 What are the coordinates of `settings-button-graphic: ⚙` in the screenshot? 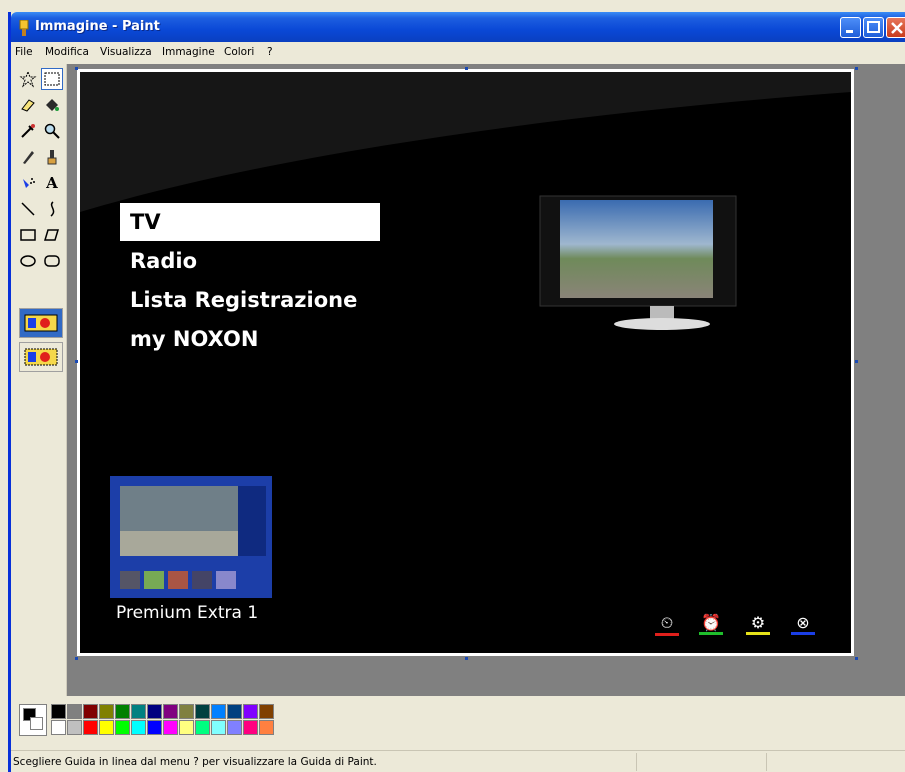 It's located at (758, 624).